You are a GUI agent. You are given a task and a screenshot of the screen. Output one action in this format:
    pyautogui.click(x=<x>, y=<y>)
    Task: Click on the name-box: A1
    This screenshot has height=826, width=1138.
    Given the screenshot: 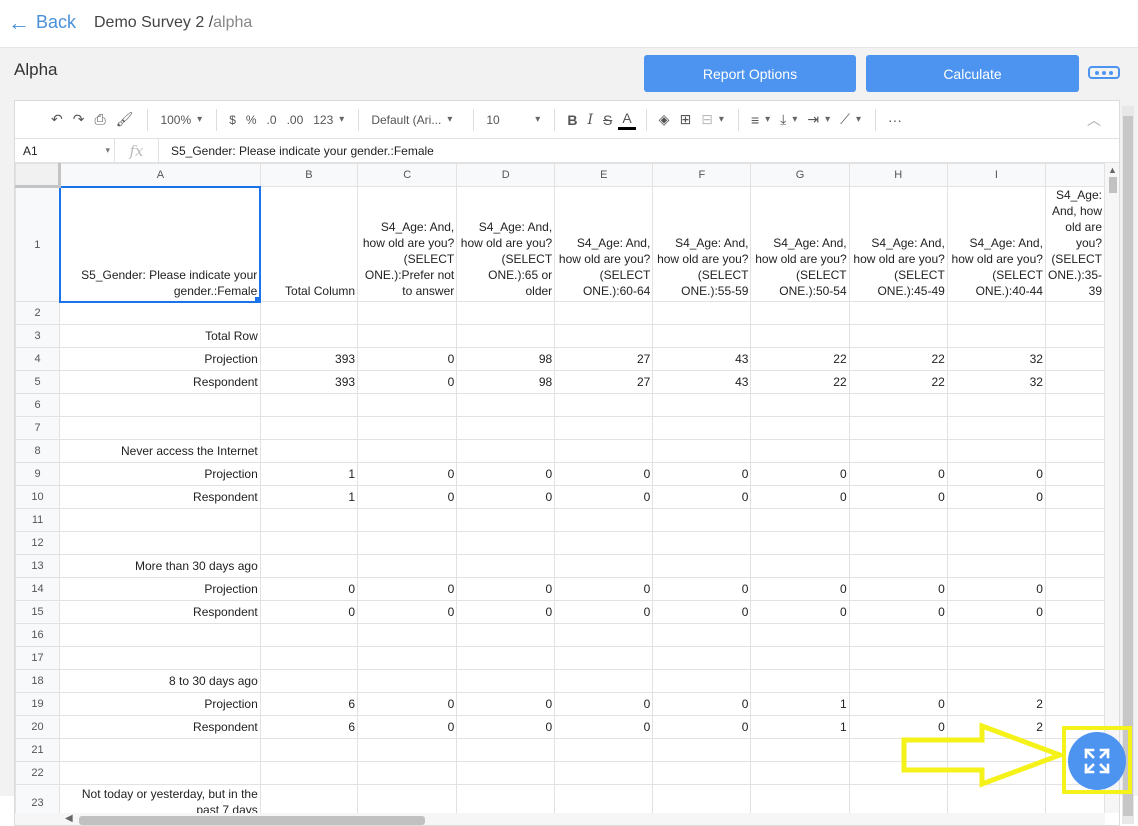 What is the action you would take?
    pyautogui.click(x=65, y=150)
    